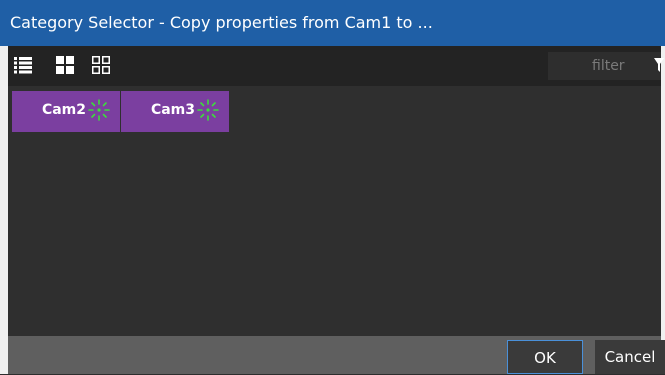 The image size is (665, 375). Describe the element at coordinates (604, 66) in the screenshot. I see `filter-input` at that location.